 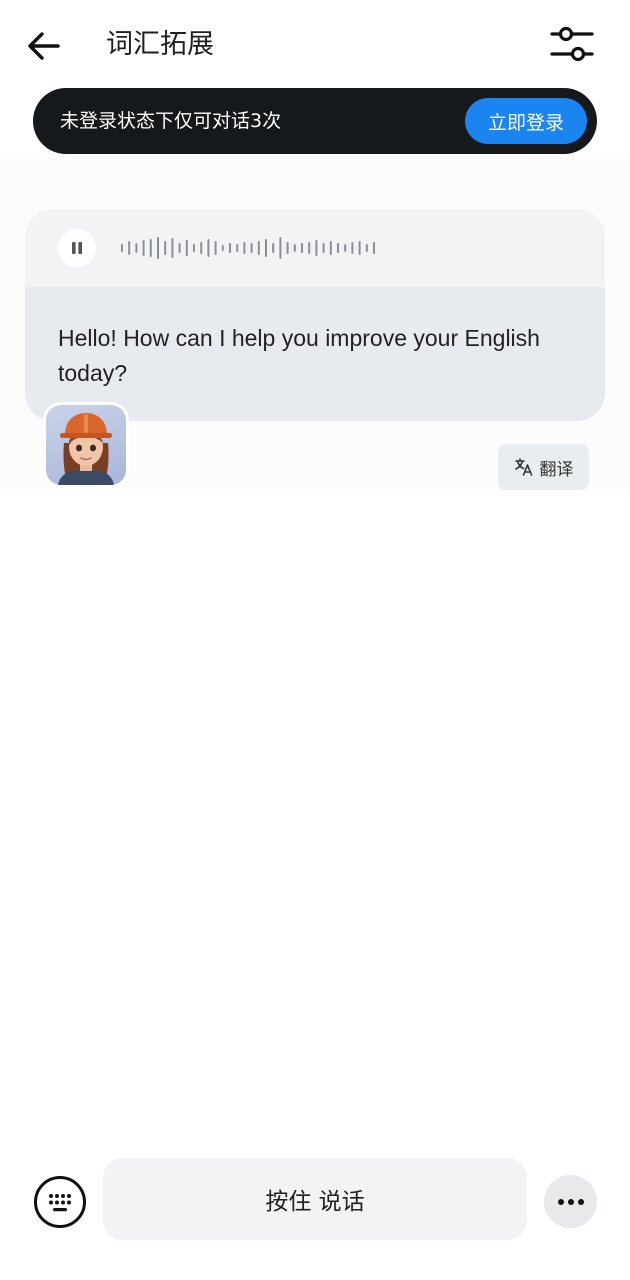 I want to click on audio-player, so click(x=315, y=248).